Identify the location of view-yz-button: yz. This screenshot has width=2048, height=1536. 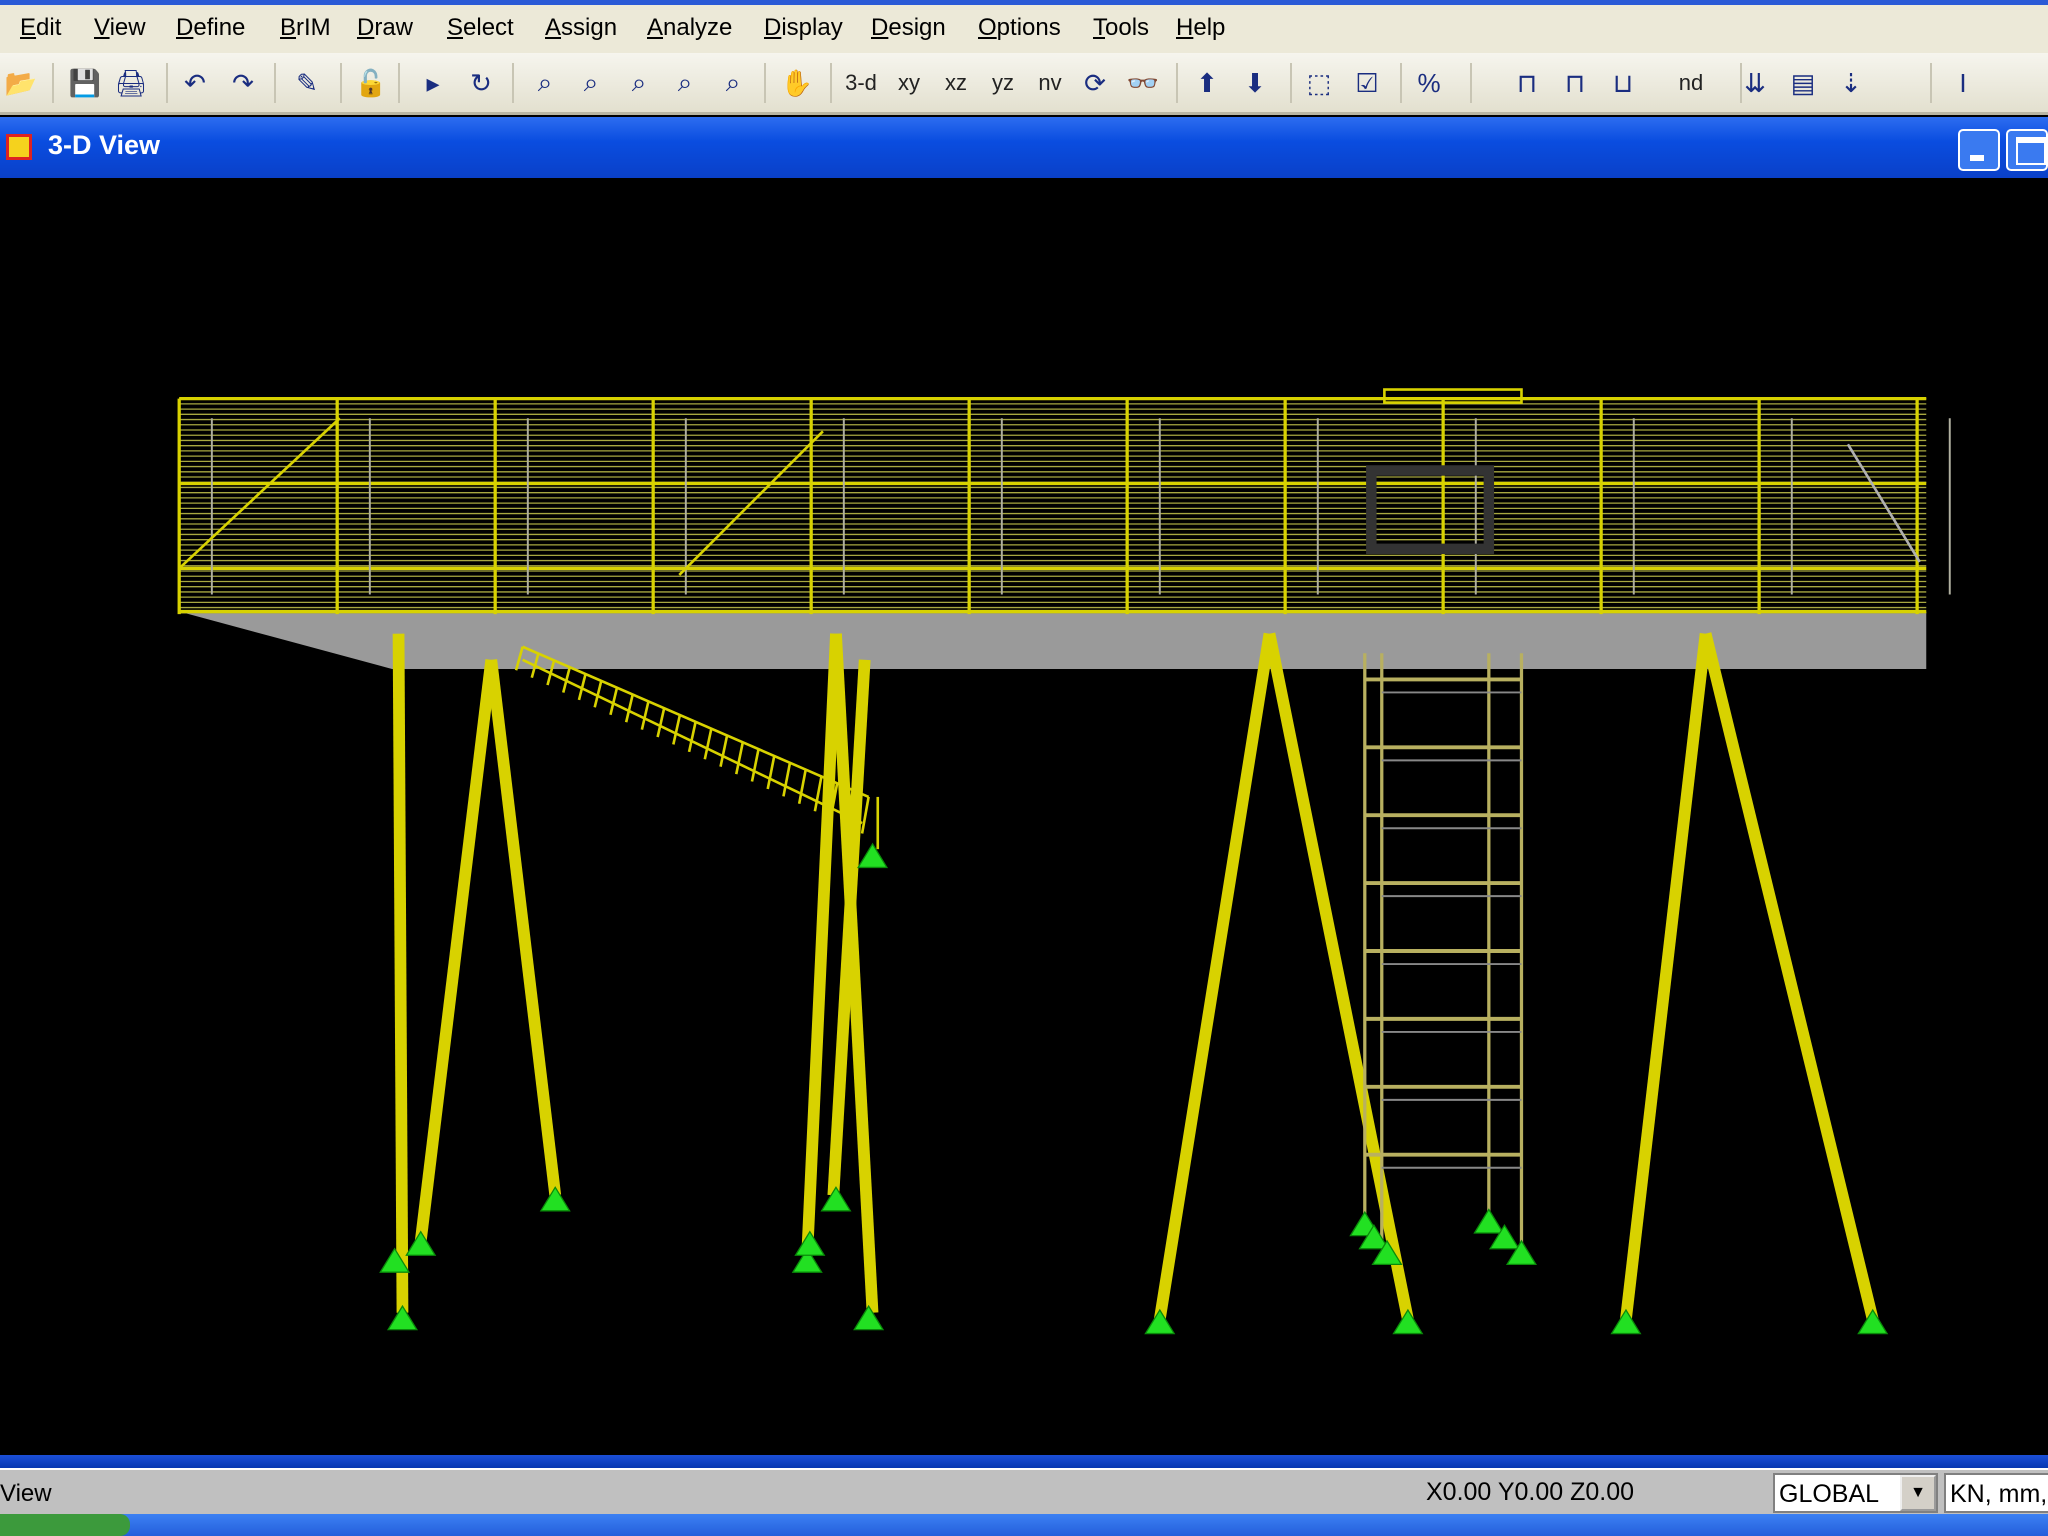
(1003, 83).